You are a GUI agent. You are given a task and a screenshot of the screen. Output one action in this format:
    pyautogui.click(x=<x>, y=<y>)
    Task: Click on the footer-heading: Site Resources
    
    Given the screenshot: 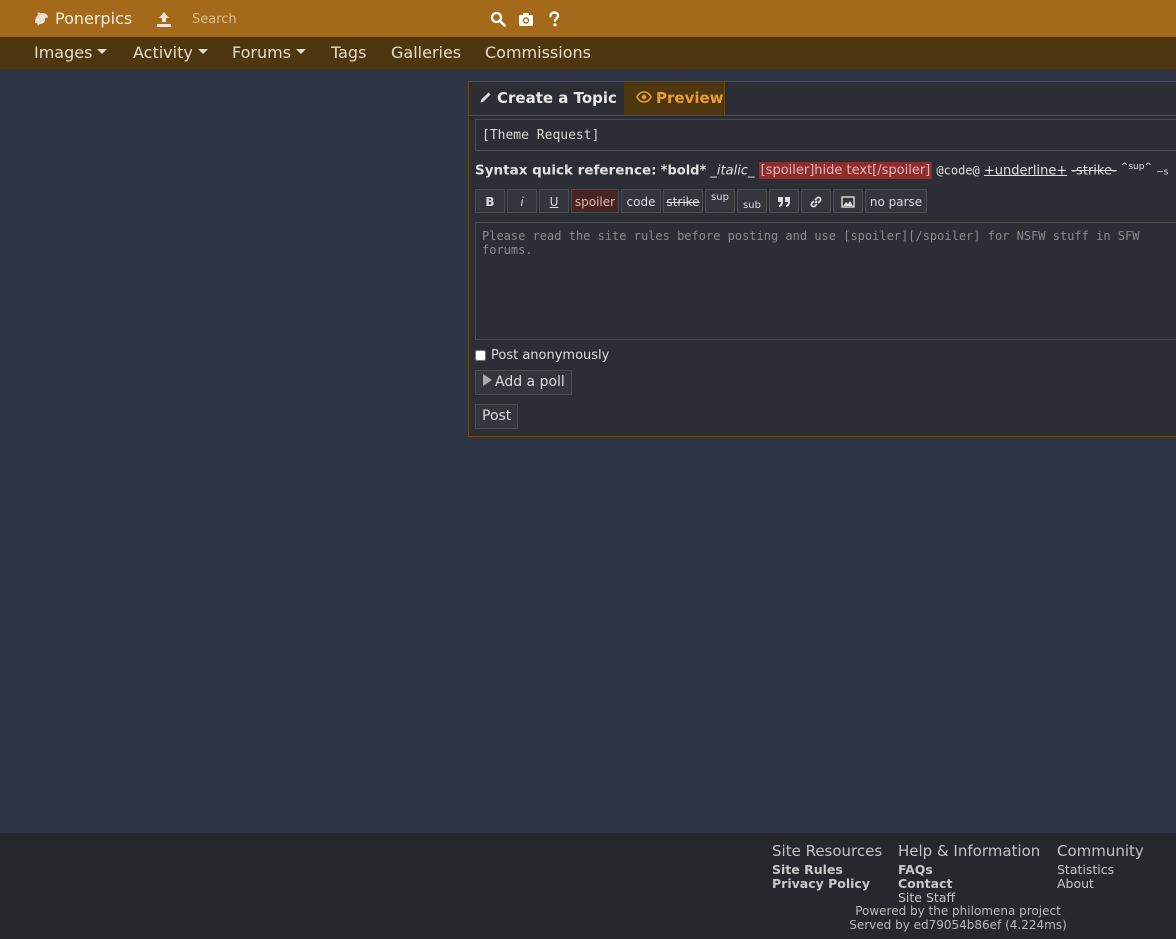 What is the action you would take?
    pyautogui.click(x=827, y=851)
    